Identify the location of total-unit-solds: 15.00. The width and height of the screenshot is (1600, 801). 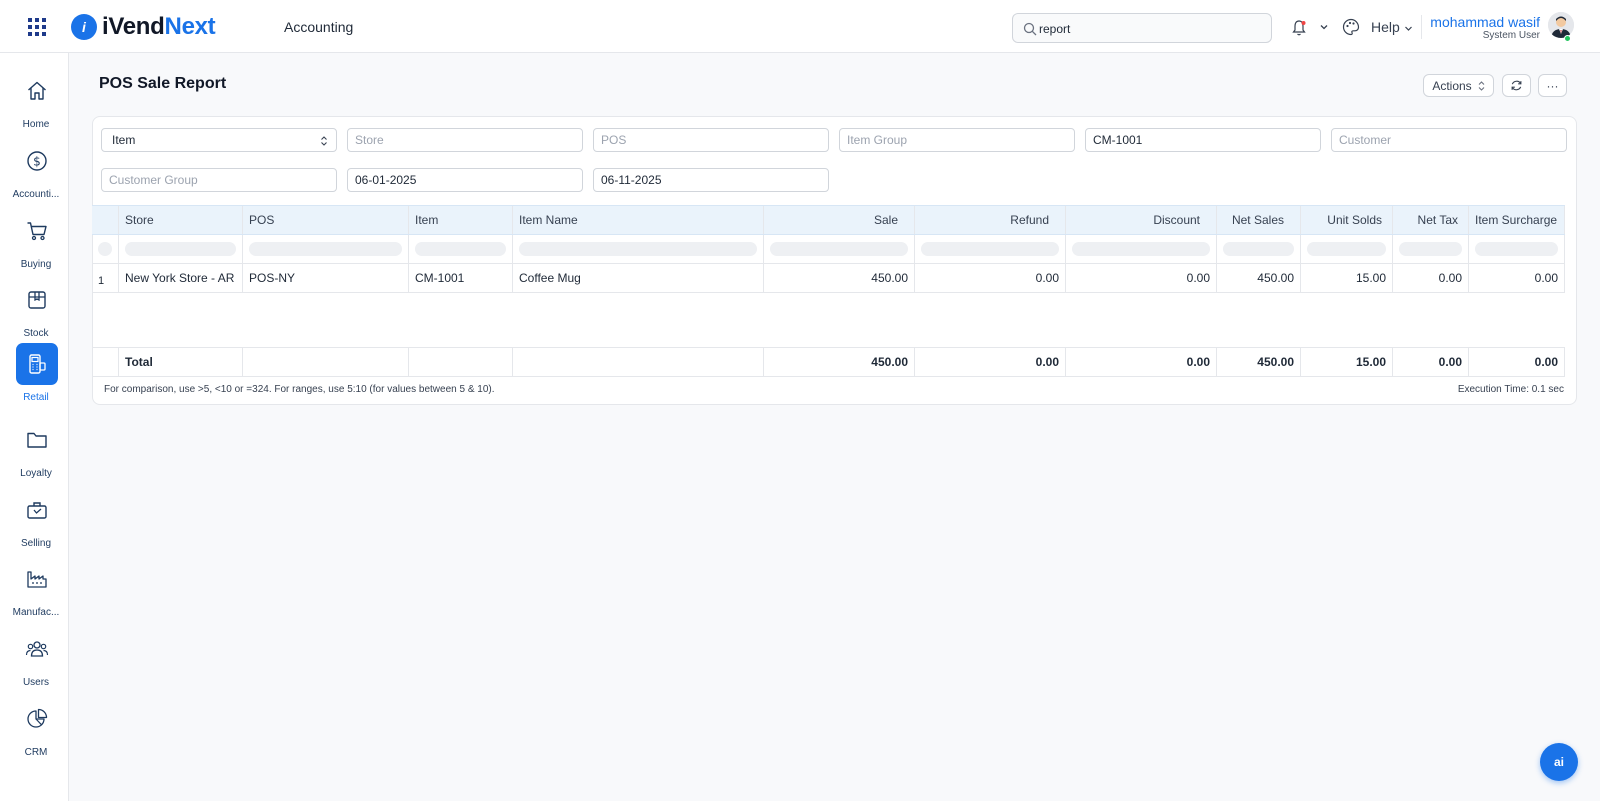
(1347, 362).